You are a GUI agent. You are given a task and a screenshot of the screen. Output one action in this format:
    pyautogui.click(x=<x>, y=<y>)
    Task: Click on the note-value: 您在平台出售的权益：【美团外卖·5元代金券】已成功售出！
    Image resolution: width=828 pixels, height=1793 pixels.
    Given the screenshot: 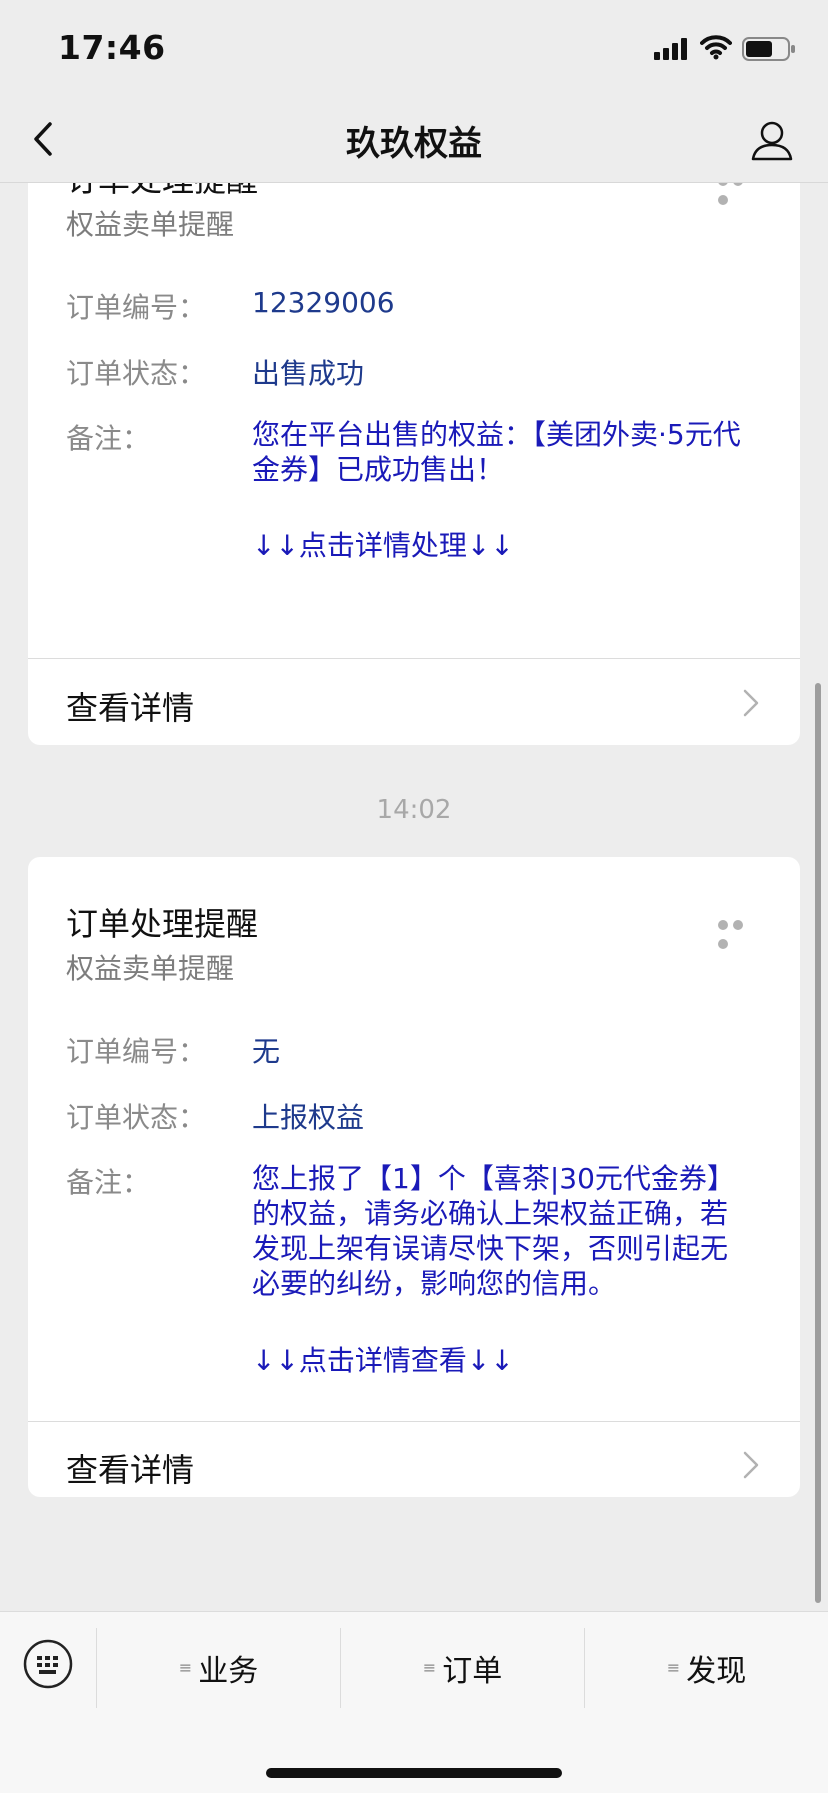 What is the action you would take?
    pyautogui.click(x=496, y=452)
    